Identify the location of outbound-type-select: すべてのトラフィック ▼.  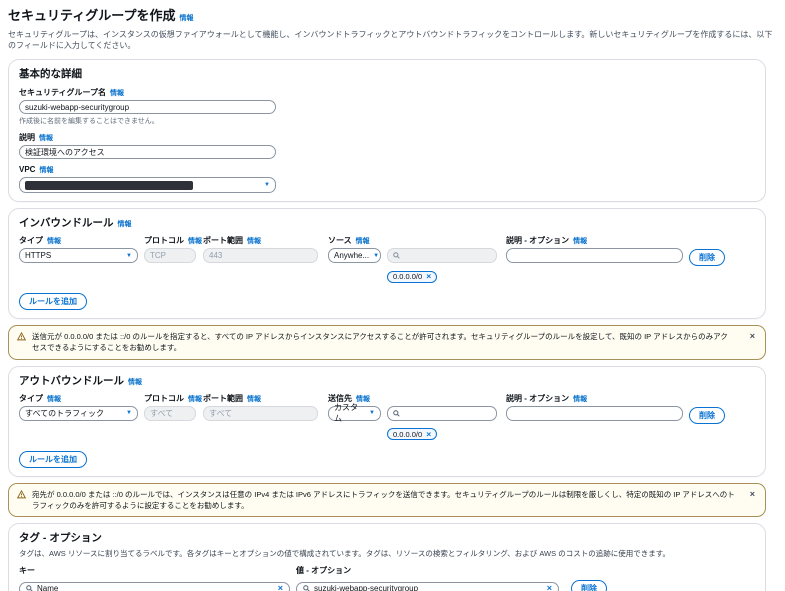
(78, 413).